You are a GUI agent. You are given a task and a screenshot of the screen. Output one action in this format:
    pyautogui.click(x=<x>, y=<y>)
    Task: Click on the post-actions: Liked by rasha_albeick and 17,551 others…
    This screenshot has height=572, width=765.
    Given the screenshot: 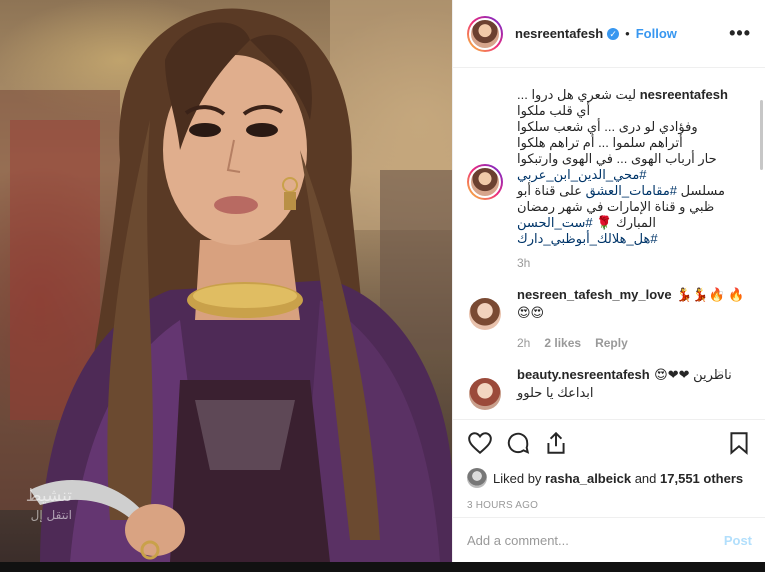 What is the action you would take?
    pyautogui.click(x=609, y=465)
    